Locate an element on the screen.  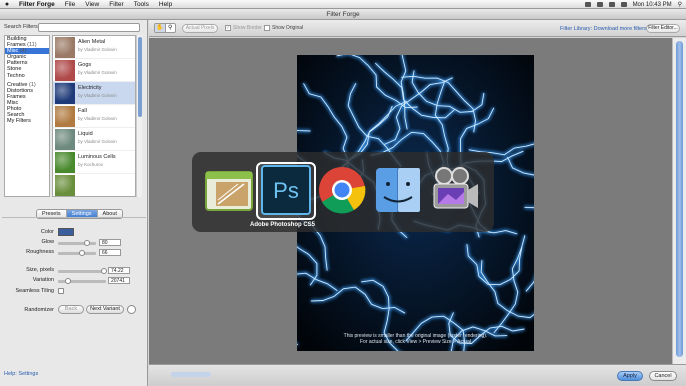
category-label: Frames is located at coordinates (16, 45).